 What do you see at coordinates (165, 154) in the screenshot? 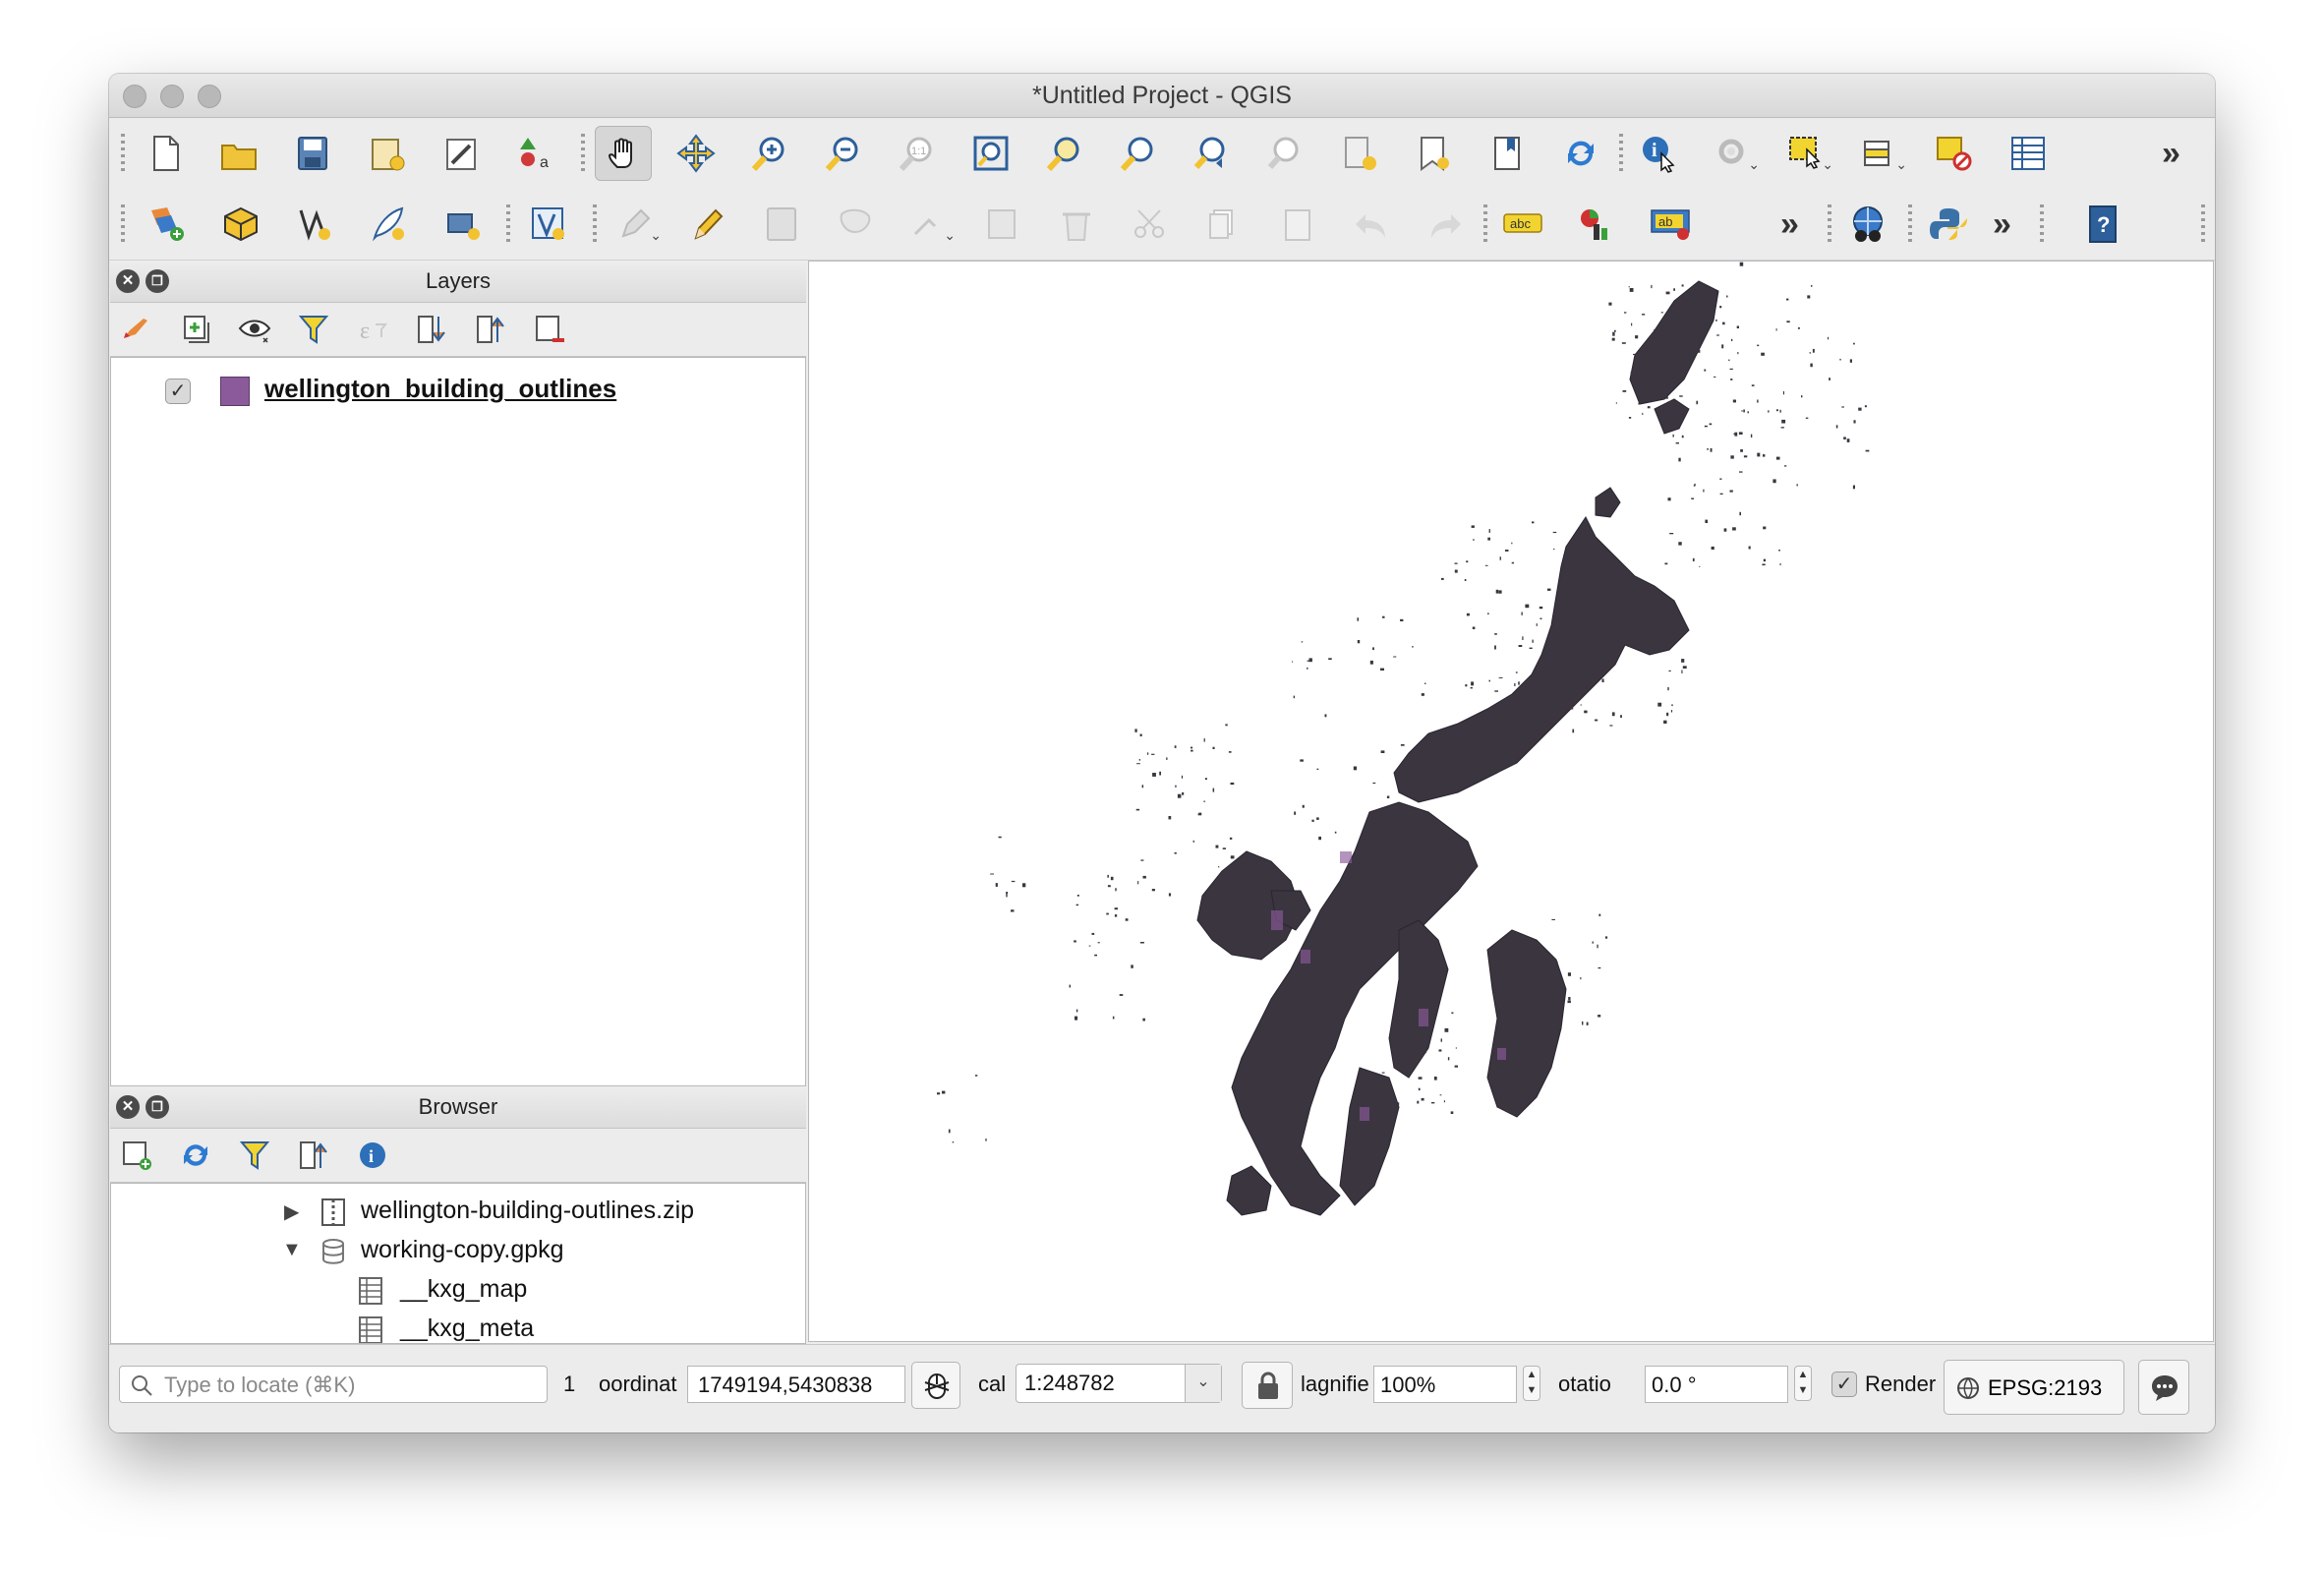
I see `new-project-button` at bounding box center [165, 154].